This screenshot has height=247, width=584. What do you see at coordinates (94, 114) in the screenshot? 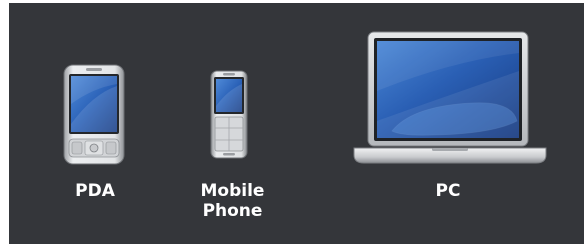
I see `pda-icon` at bounding box center [94, 114].